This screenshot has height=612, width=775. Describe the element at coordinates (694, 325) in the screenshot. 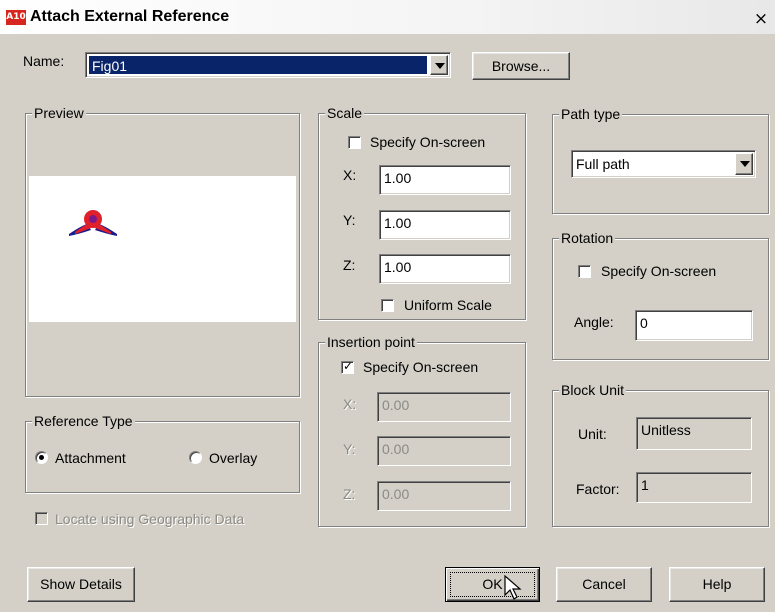

I see `angle-input: 0` at that location.